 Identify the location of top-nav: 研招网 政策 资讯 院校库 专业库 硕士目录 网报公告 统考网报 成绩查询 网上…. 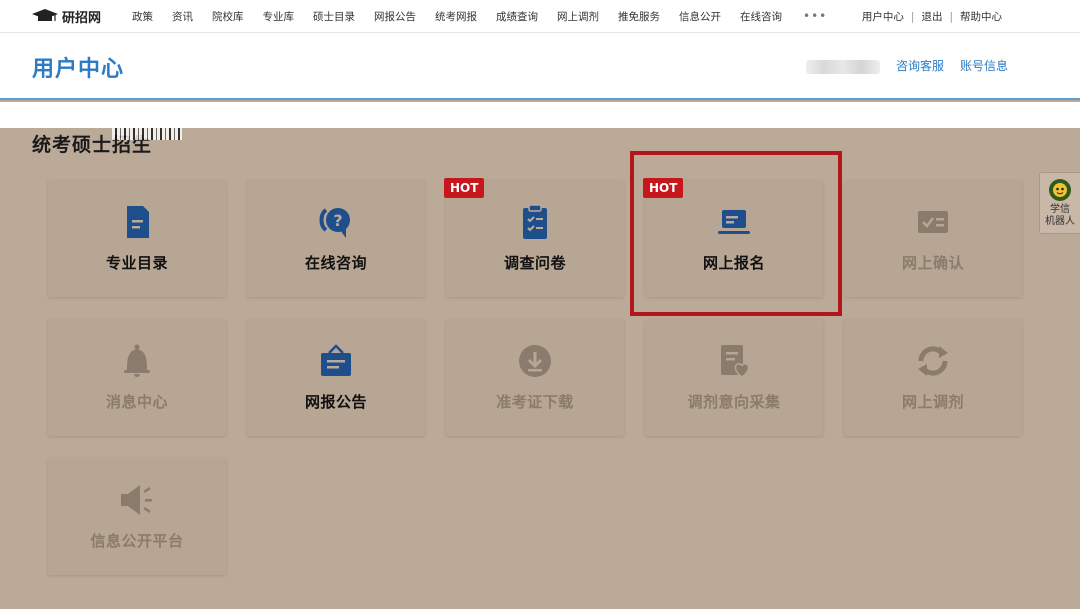
(540, 16).